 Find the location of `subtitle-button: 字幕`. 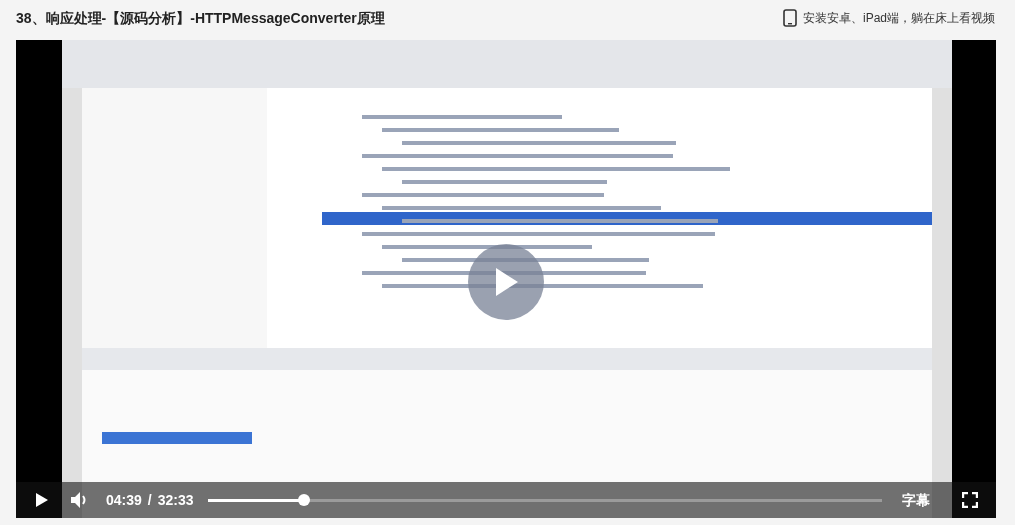

subtitle-button: 字幕 is located at coordinates (916, 500).